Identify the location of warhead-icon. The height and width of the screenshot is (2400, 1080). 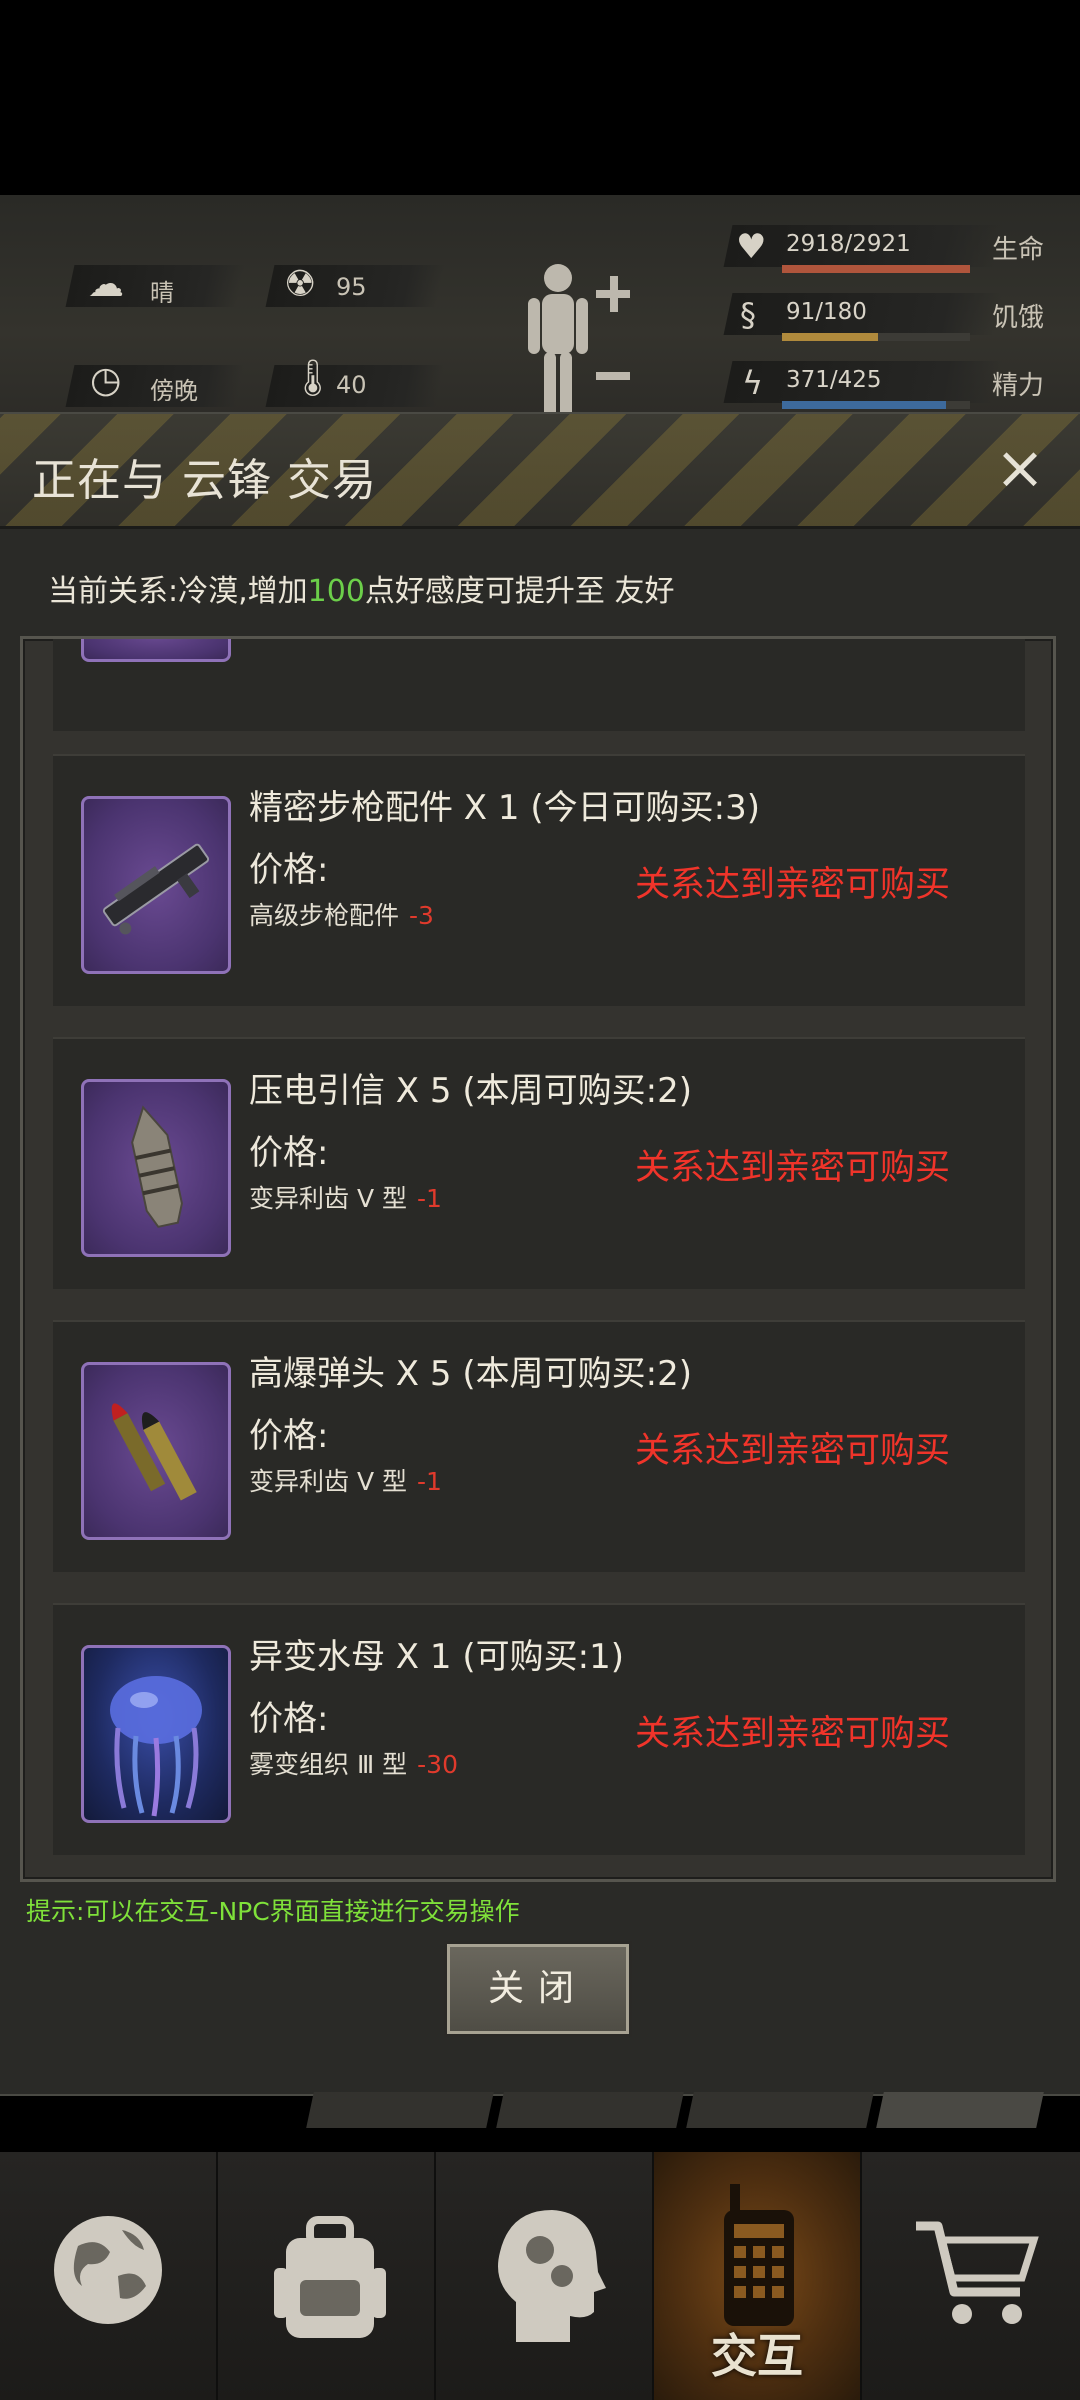
(156, 1451).